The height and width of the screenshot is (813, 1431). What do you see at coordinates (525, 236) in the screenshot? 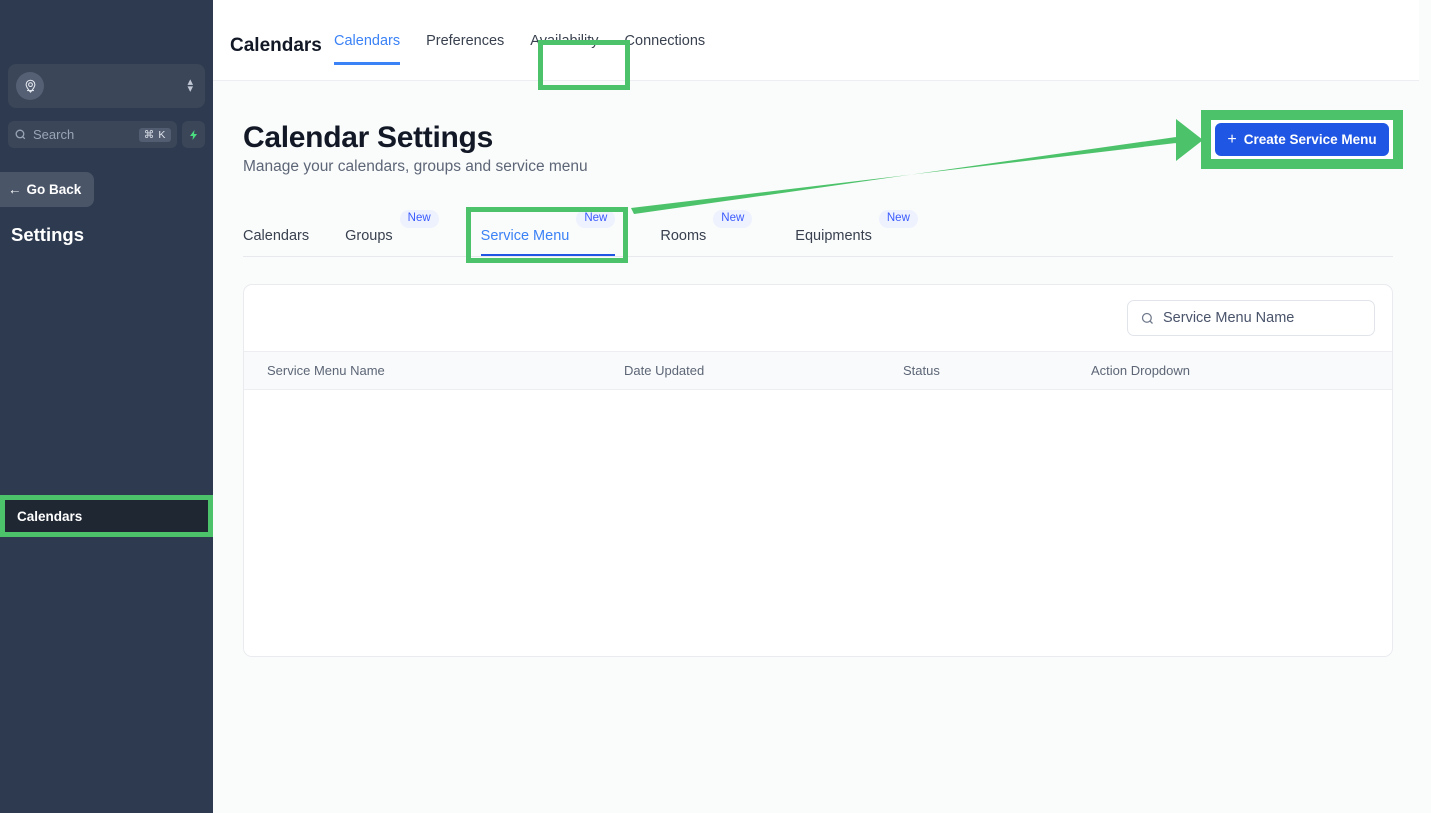
I see `subtab-label: Service Menu` at bounding box center [525, 236].